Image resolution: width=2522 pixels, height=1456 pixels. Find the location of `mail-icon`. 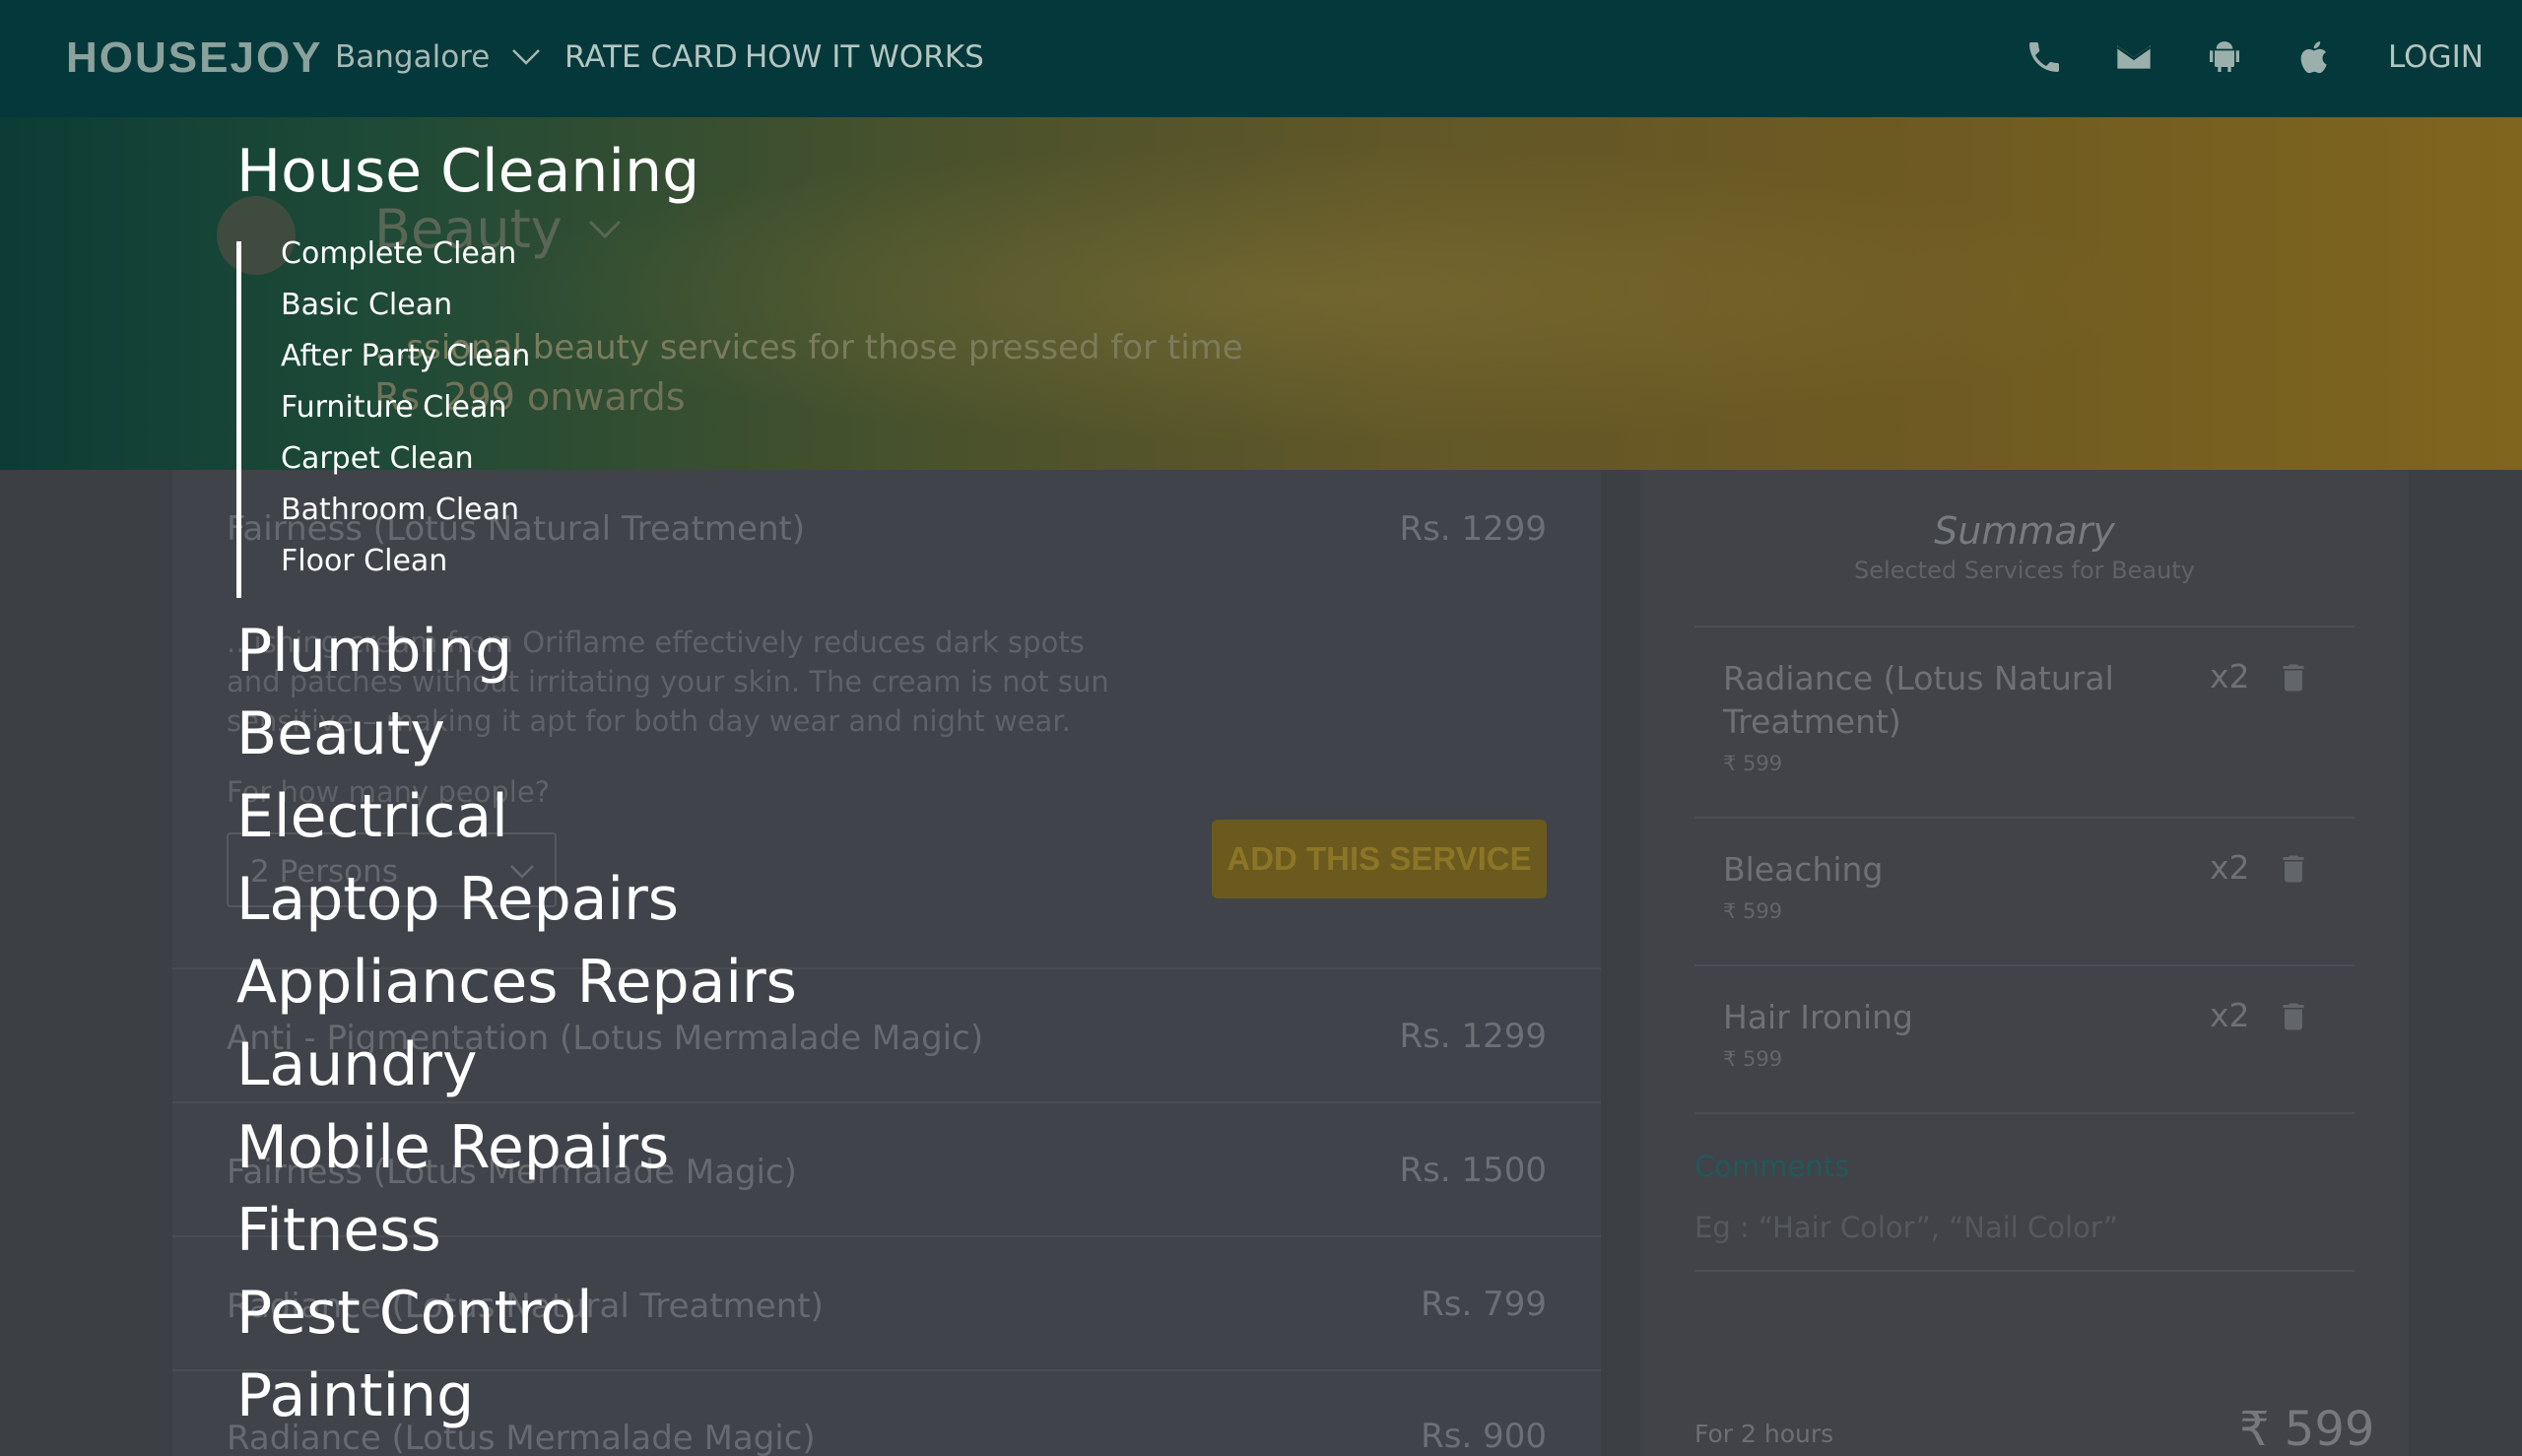

mail-icon is located at coordinates (2134, 57).